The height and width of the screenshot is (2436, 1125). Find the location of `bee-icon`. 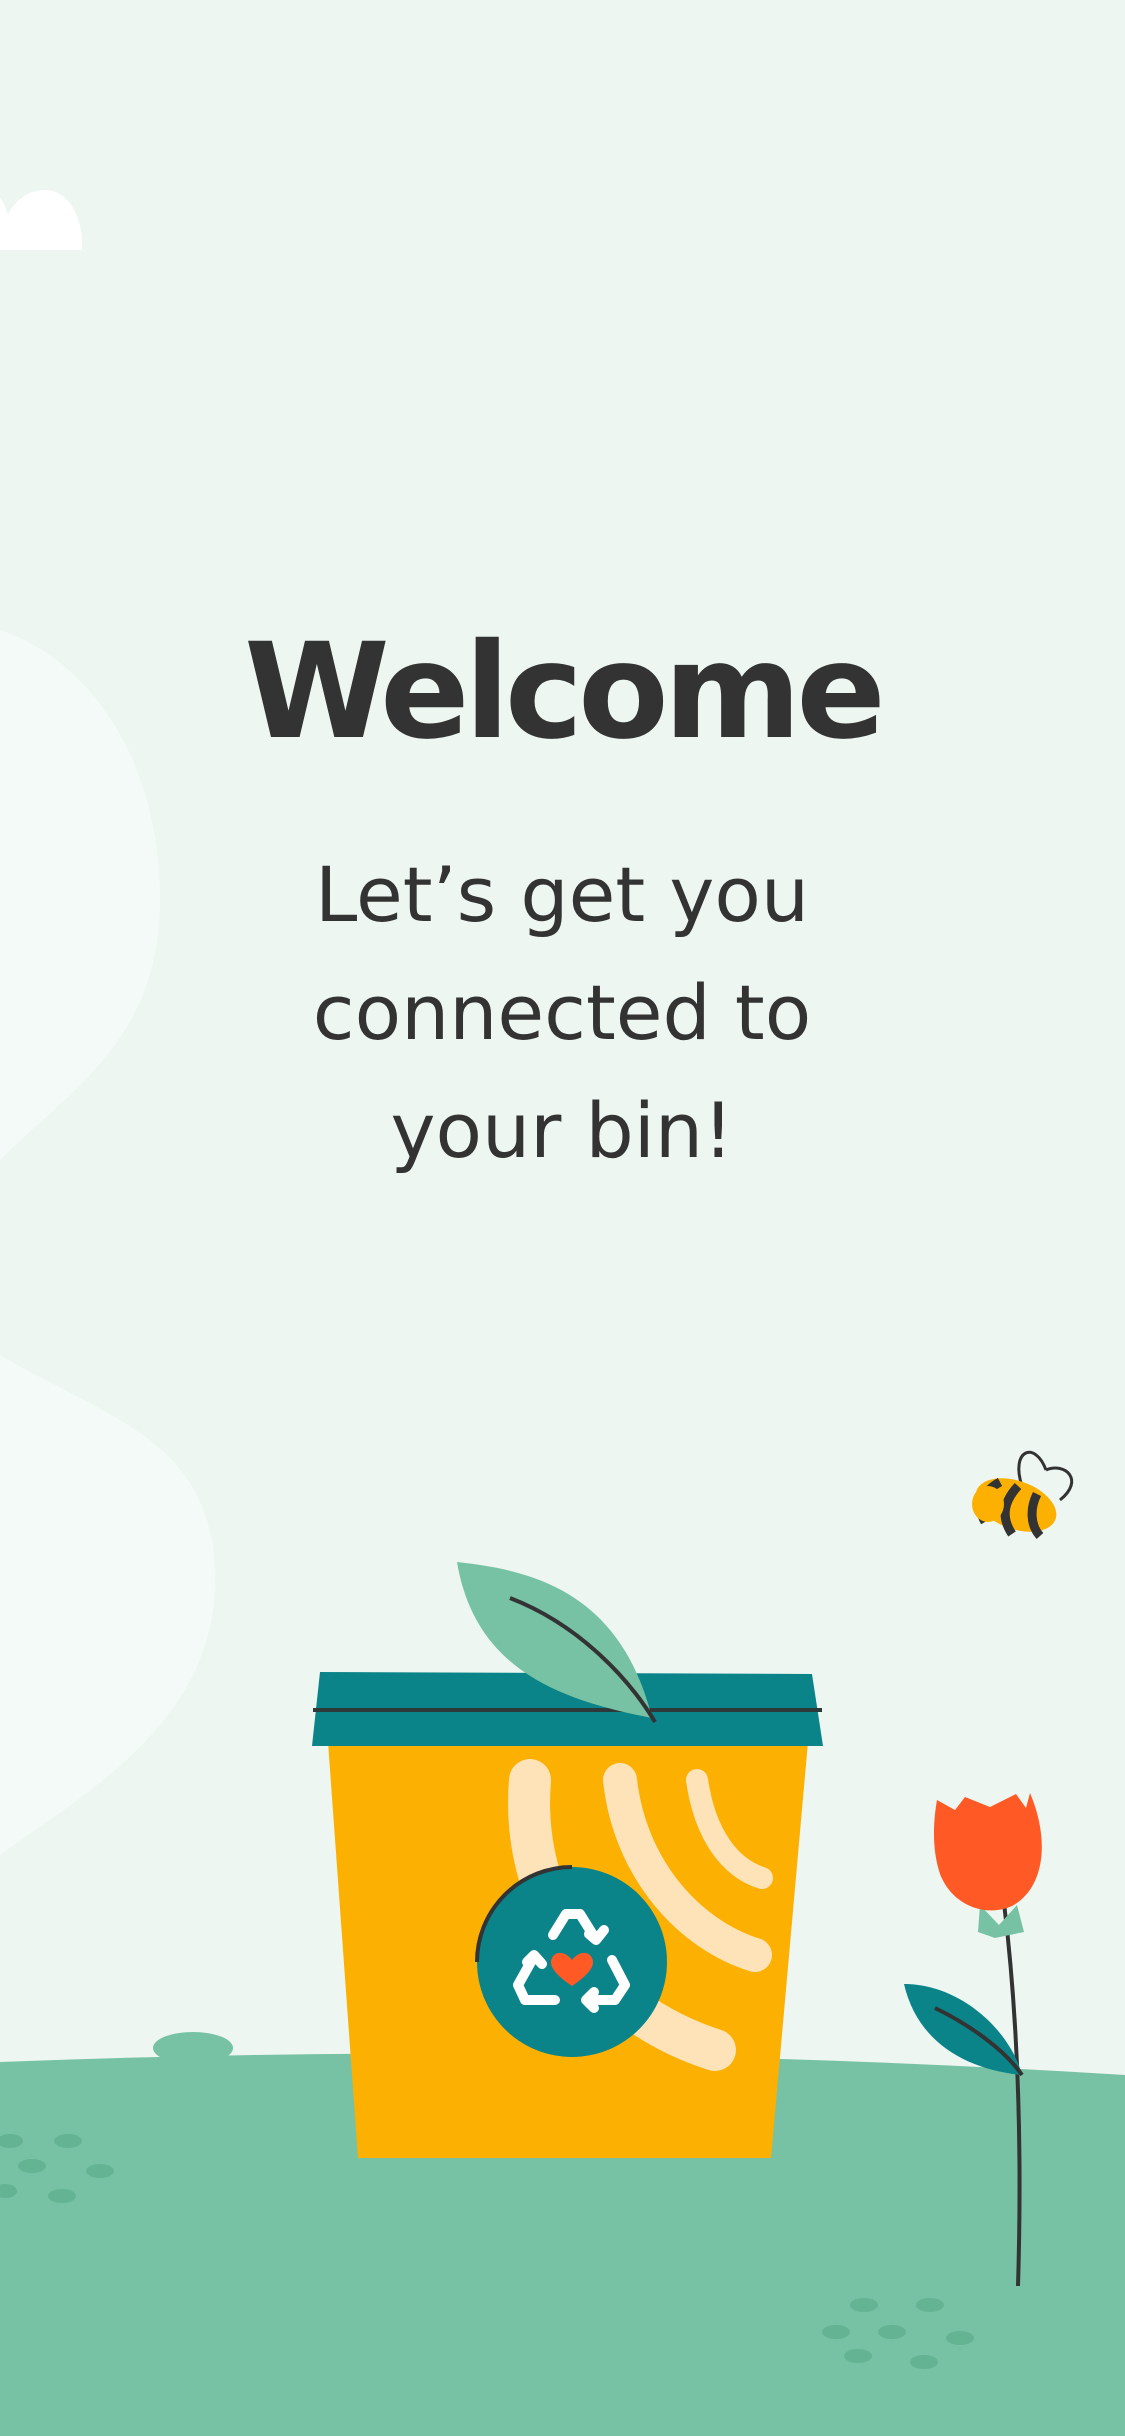

bee-icon is located at coordinates (1023, 1495).